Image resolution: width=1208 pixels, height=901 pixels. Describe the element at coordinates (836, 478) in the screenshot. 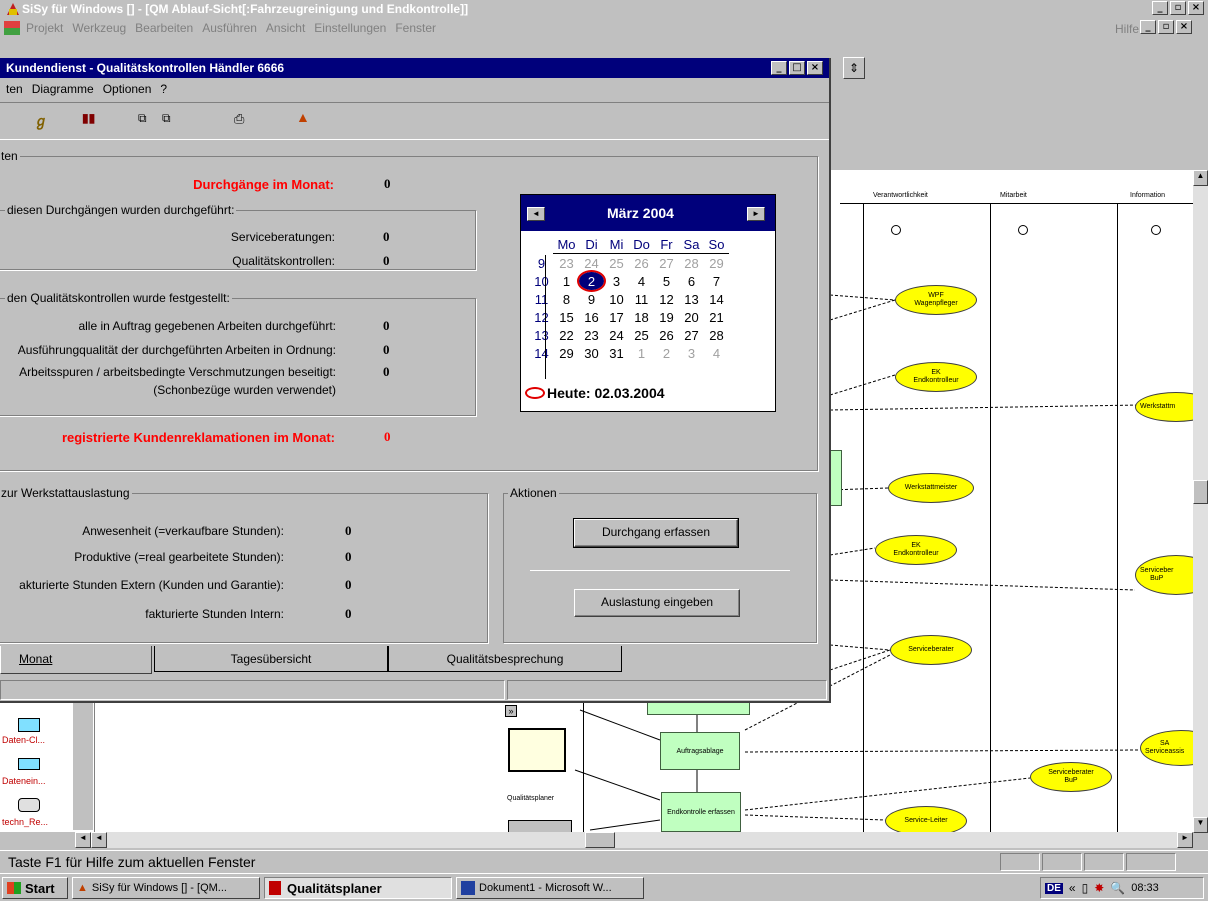

I see `process-box` at that location.